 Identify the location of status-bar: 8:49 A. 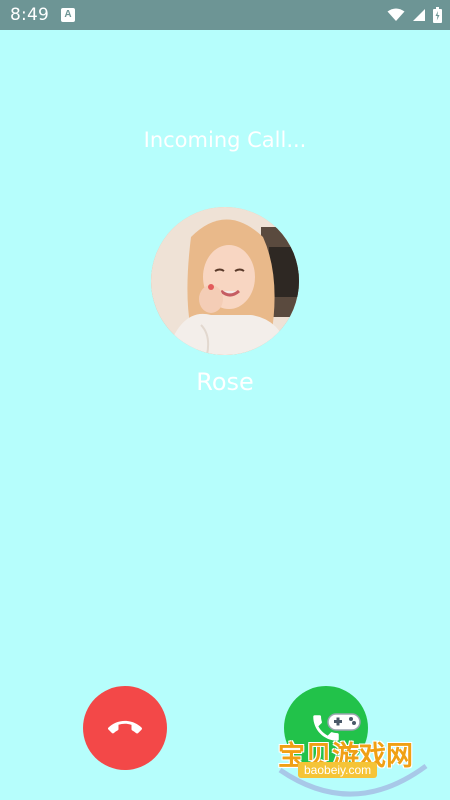
(225, 15).